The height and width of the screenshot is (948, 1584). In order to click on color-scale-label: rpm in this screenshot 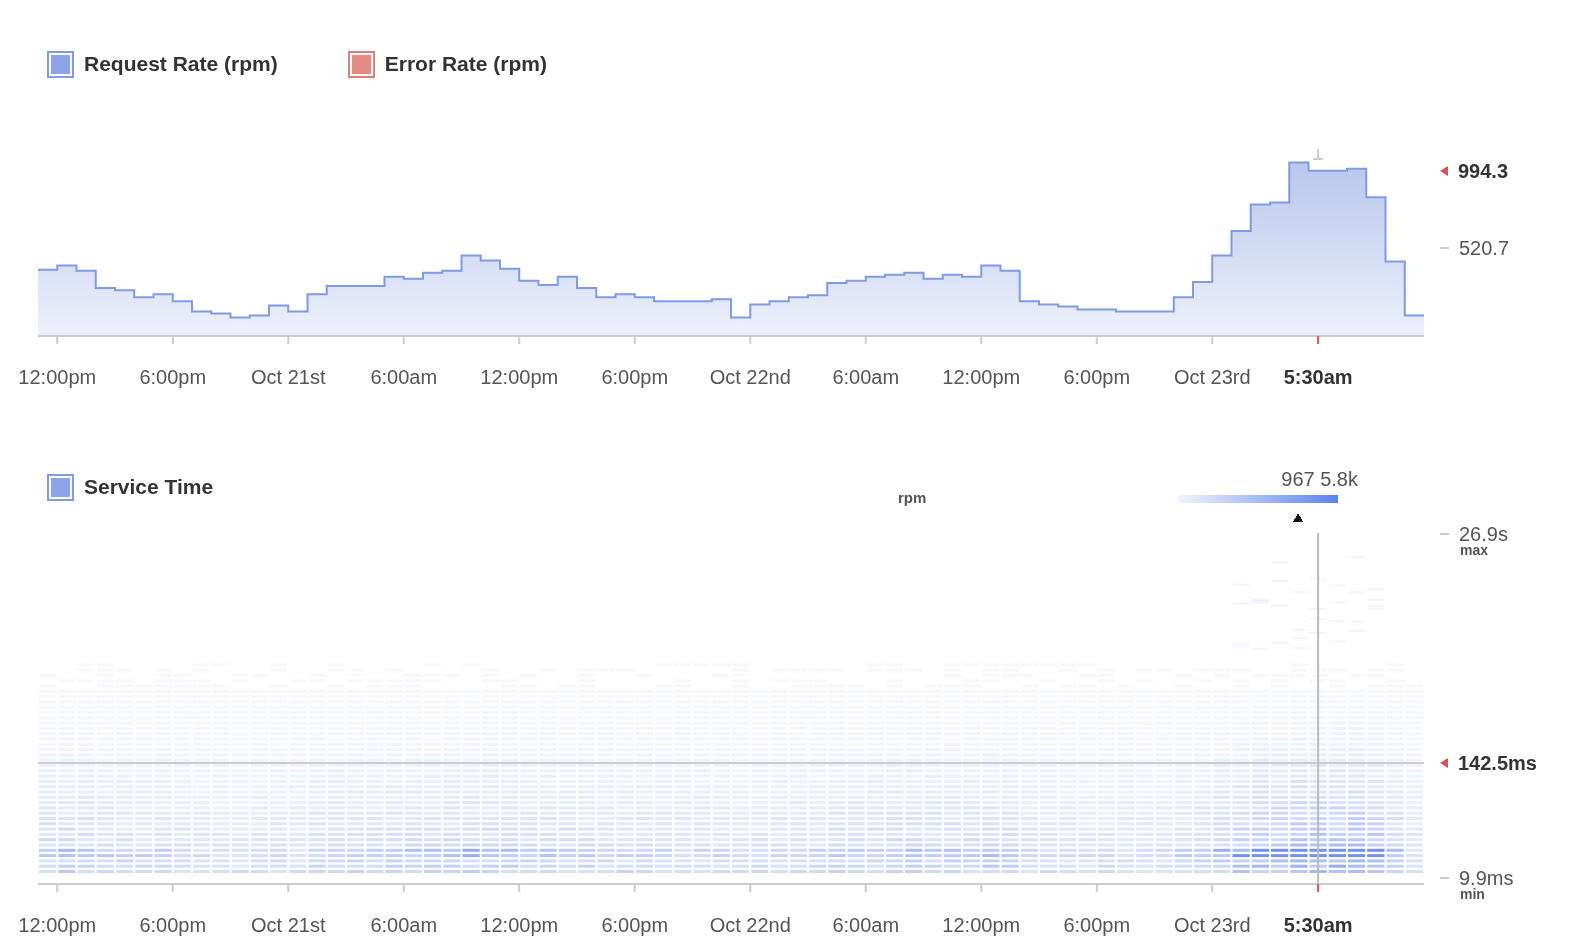, I will do `click(912, 498)`.